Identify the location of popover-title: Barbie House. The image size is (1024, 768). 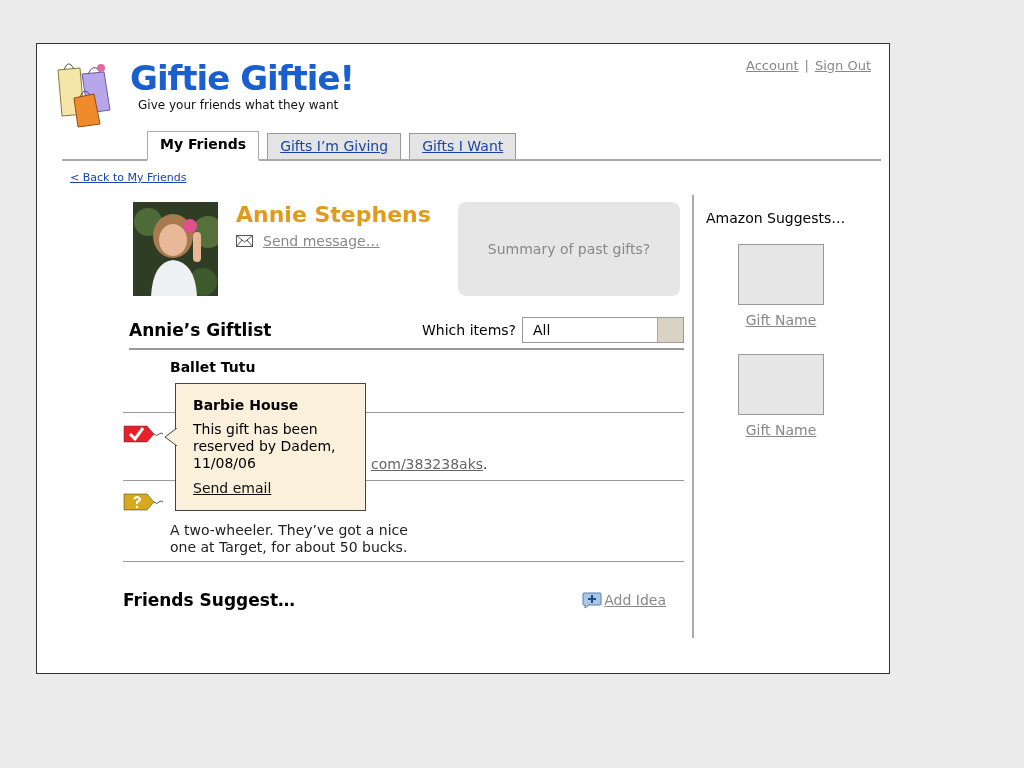
(246, 405).